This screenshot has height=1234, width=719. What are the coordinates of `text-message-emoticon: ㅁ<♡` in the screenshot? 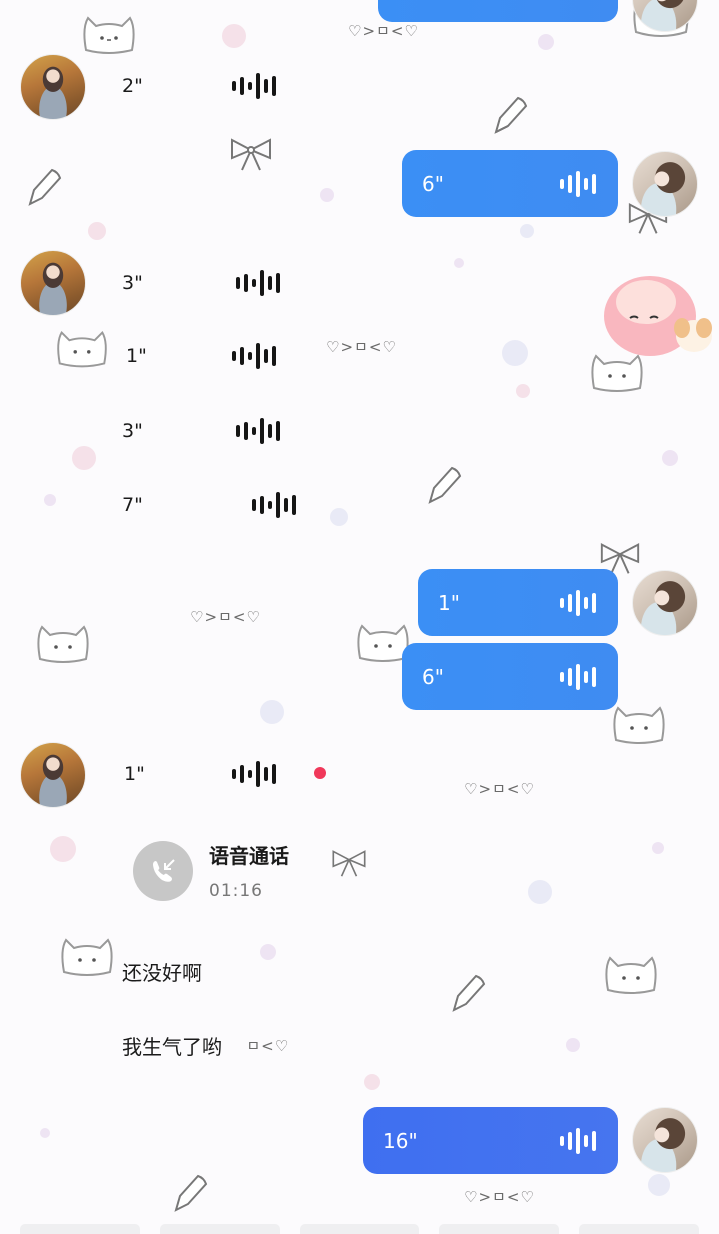 It's located at (268, 1046).